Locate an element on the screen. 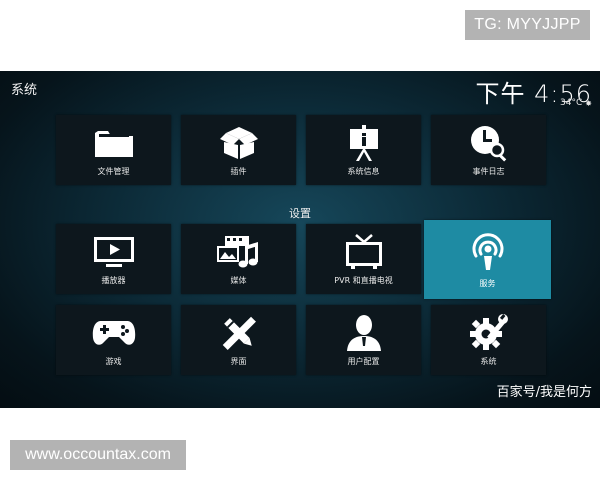 Image resolution: width=600 pixels, height=480 pixels. tile-pvr-live-tv: PVR 和直播电视 is located at coordinates (363, 259).